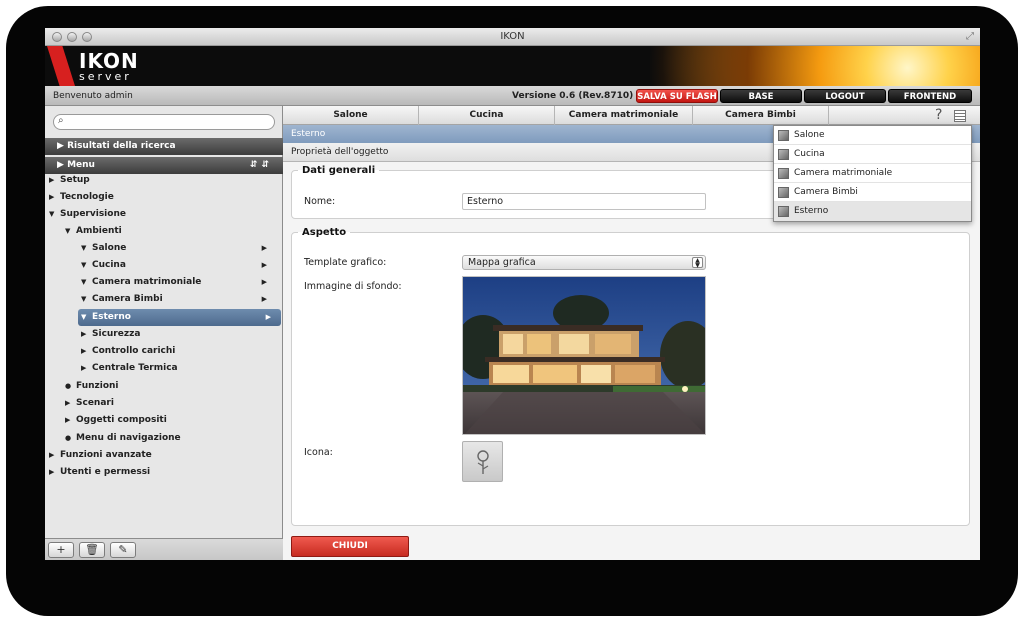  I want to click on add-button: +, so click(61, 550).